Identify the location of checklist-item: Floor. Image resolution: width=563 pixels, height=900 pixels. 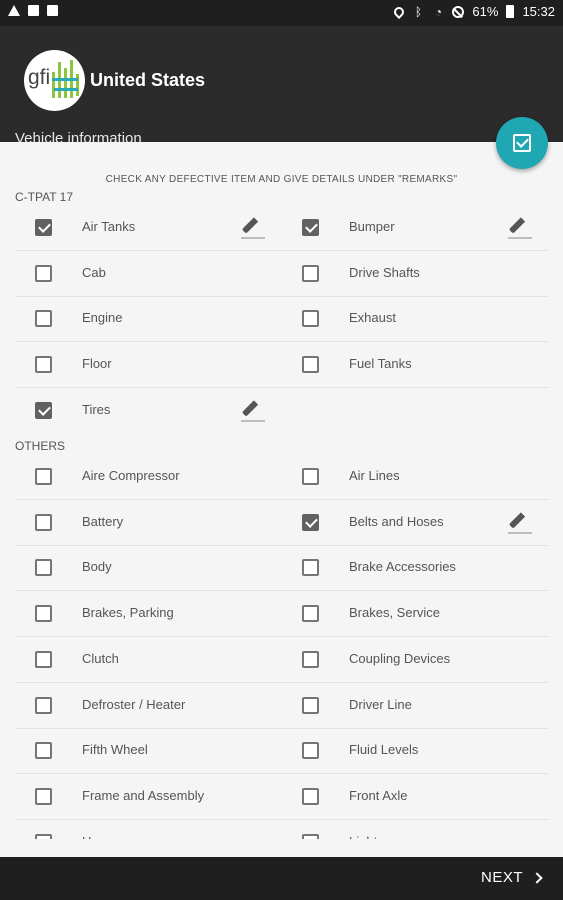
(148, 364).